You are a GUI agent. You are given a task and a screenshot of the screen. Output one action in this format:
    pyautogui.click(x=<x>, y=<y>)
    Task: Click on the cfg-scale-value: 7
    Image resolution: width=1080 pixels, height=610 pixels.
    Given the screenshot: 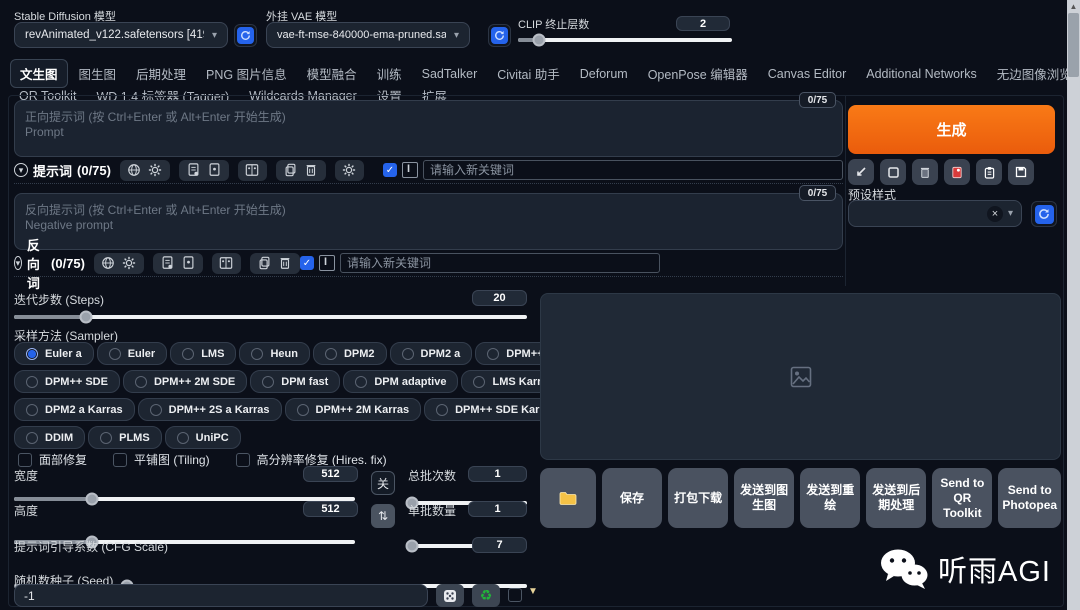 What is the action you would take?
    pyautogui.click(x=499, y=545)
    